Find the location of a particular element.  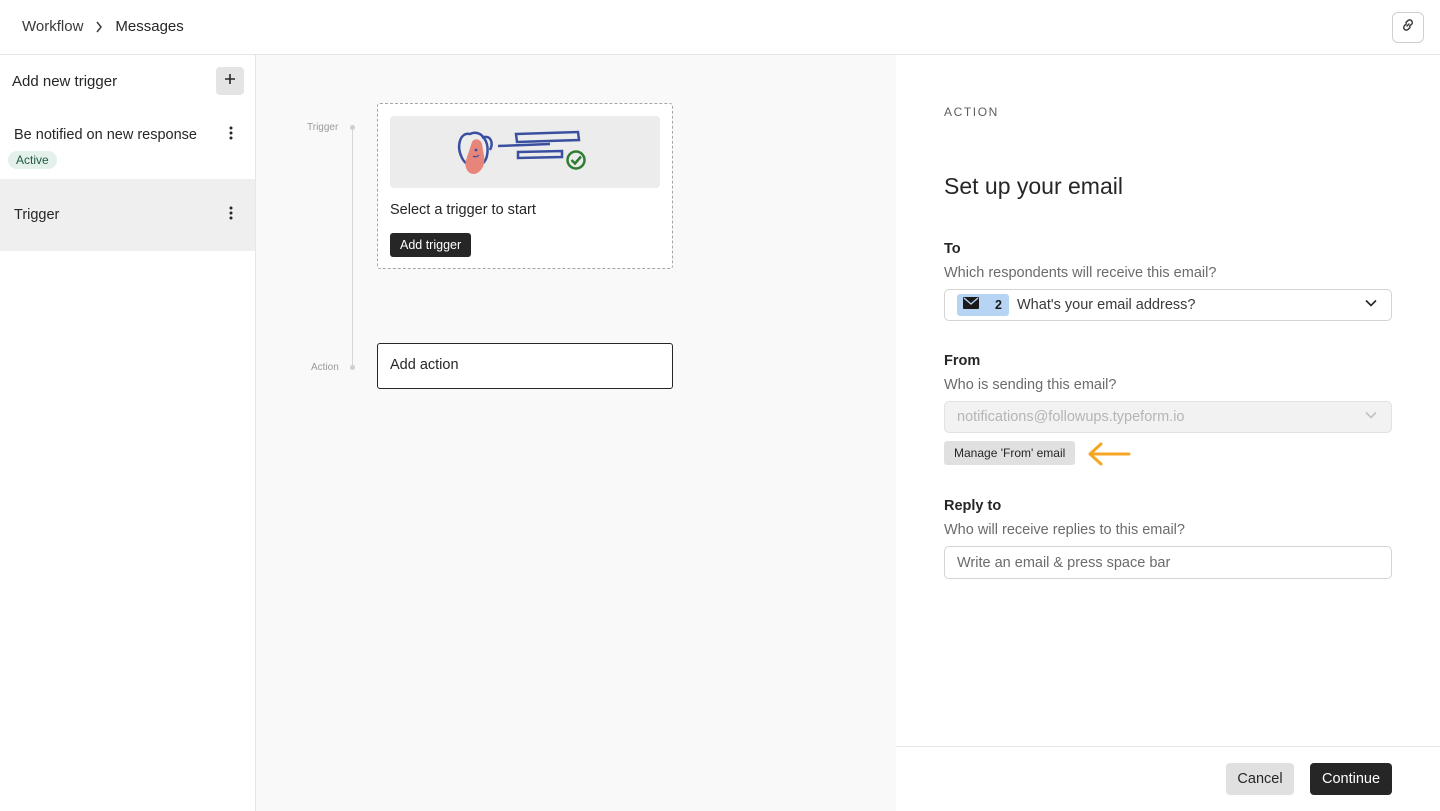

manage-from-email-button: Manage 'From' email is located at coordinates (1010, 453).